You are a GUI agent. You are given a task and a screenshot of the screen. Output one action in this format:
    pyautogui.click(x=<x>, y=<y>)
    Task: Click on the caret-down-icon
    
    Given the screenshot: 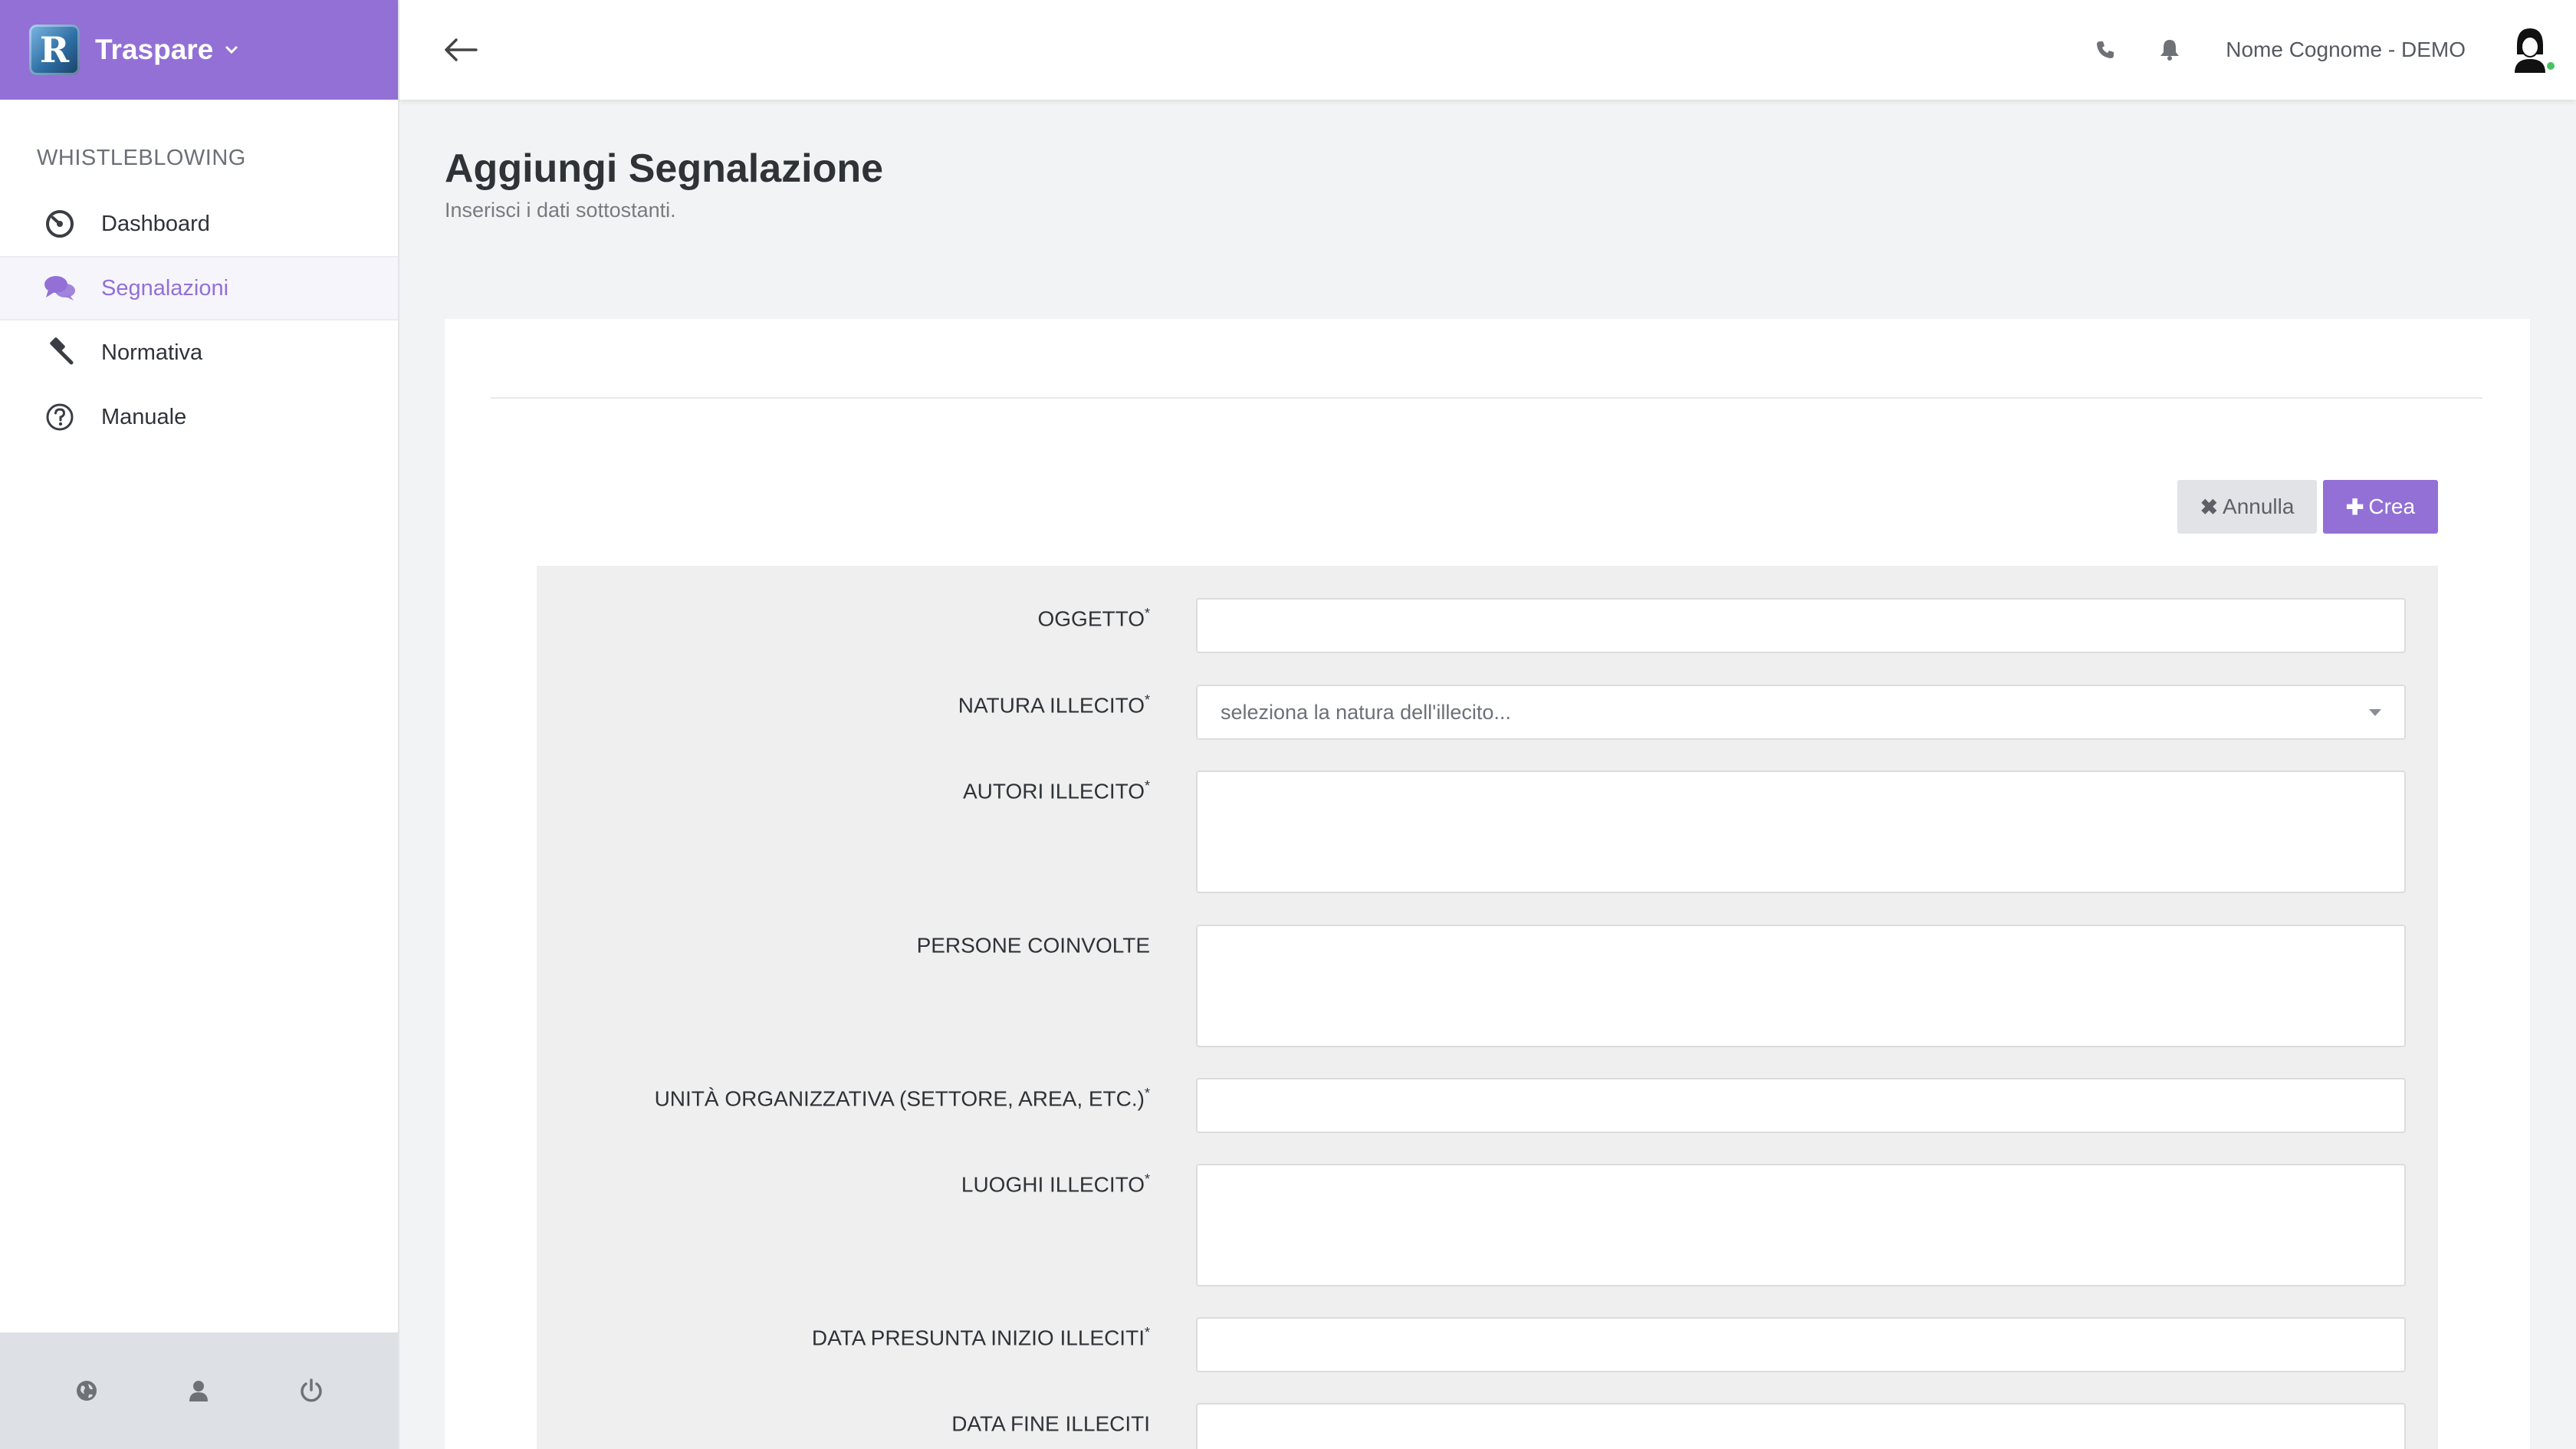 What is the action you would take?
    pyautogui.click(x=2375, y=712)
    